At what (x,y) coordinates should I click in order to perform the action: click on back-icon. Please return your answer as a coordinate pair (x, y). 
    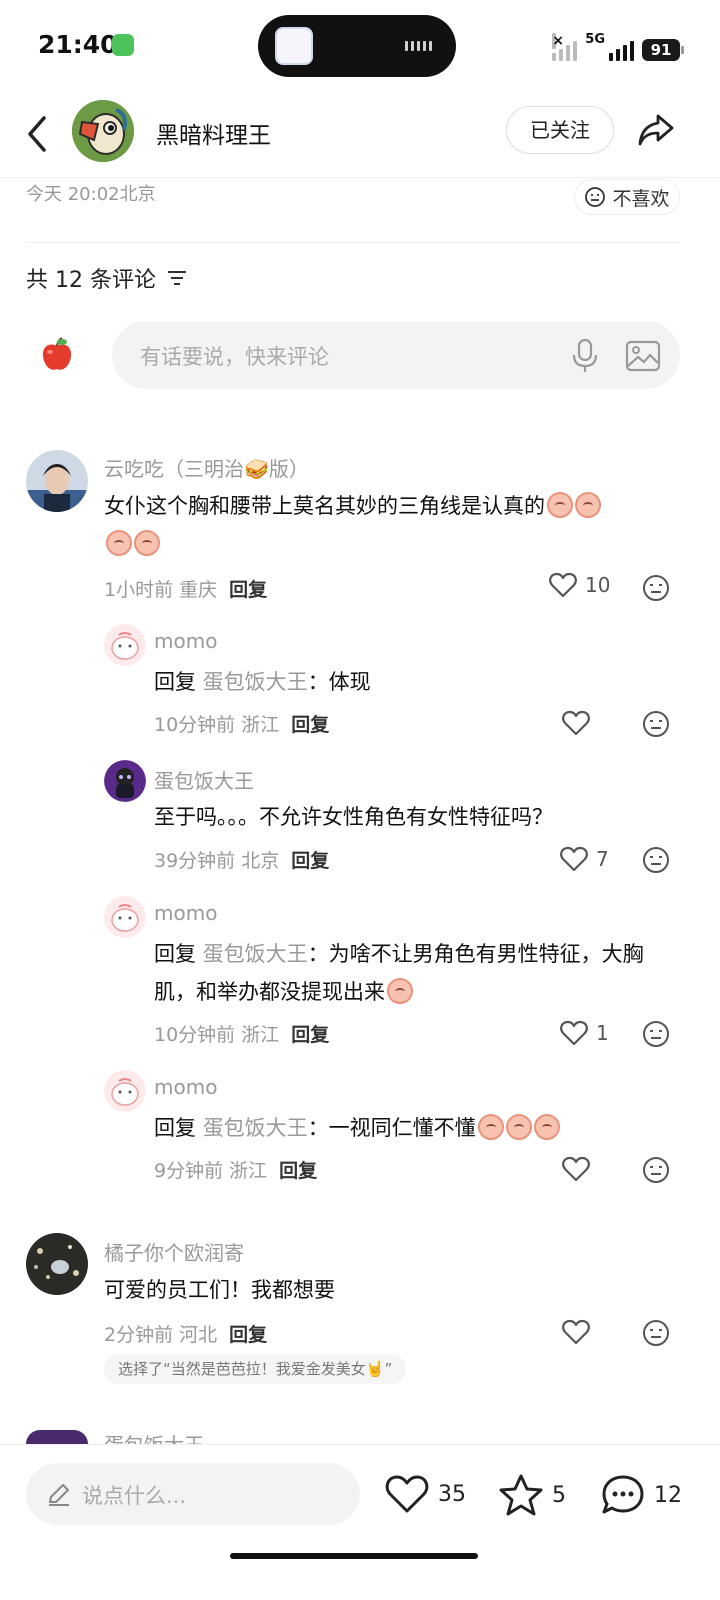
    Looking at the image, I should click on (37, 134).